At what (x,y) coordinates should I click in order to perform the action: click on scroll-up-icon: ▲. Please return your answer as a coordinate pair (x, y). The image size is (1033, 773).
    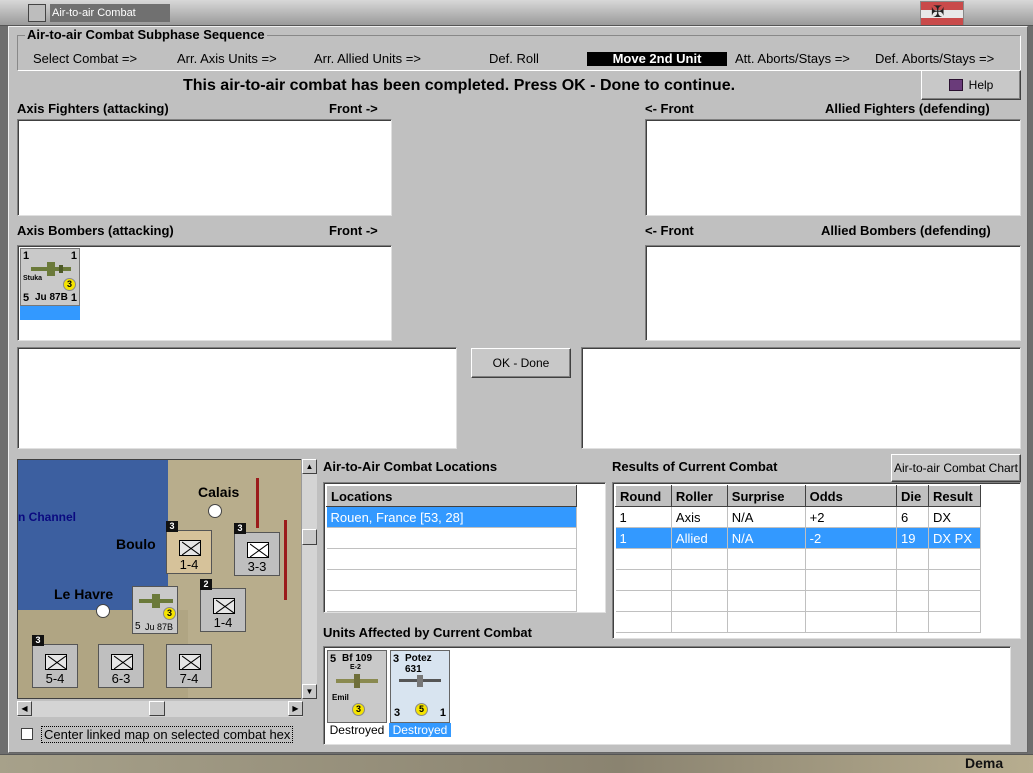
    Looking at the image, I should click on (309, 466).